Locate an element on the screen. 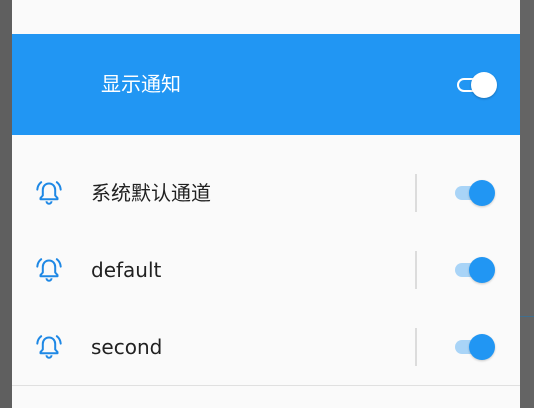 The width and height of the screenshot is (534, 408). show-notifications-toggle is located at coordinates (476, 84).